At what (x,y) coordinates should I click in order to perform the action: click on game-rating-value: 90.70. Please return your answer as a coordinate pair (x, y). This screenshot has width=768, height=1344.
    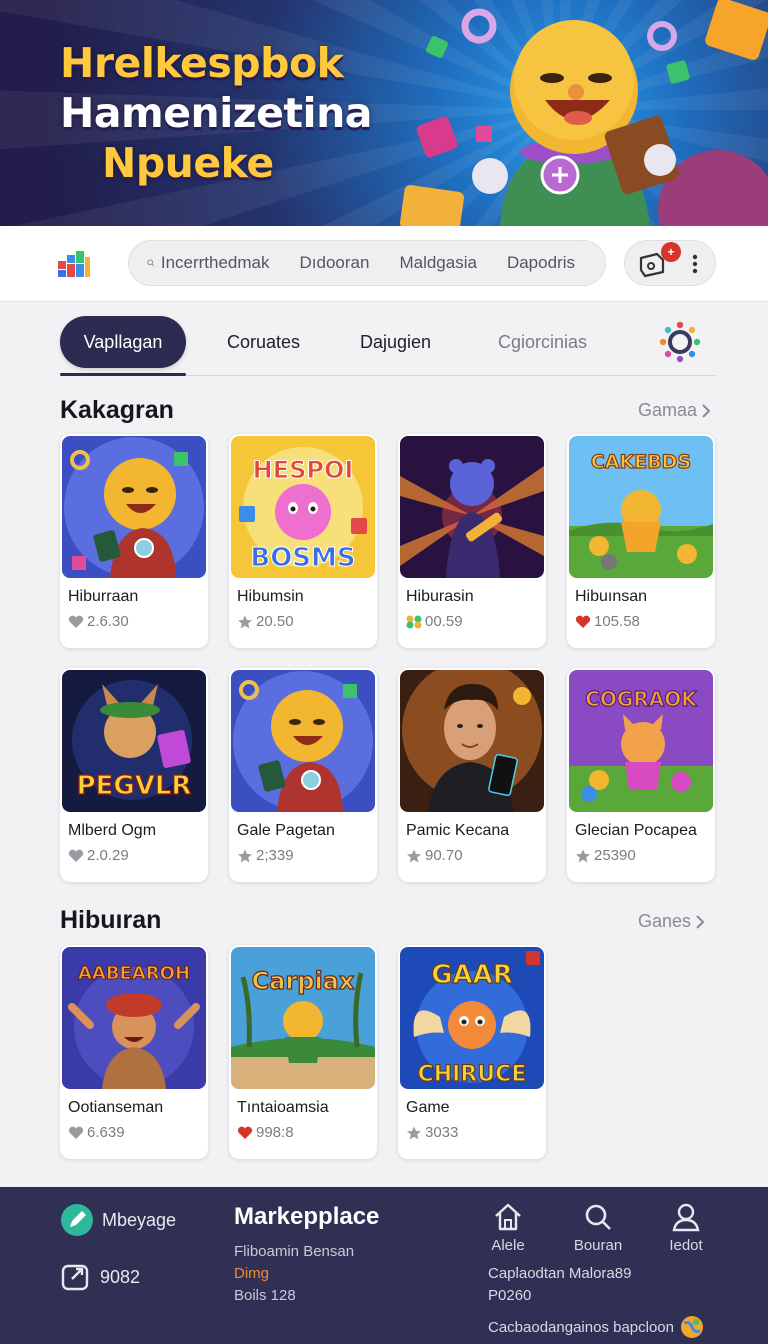
    Looking at the image, I should click on (444, 855).